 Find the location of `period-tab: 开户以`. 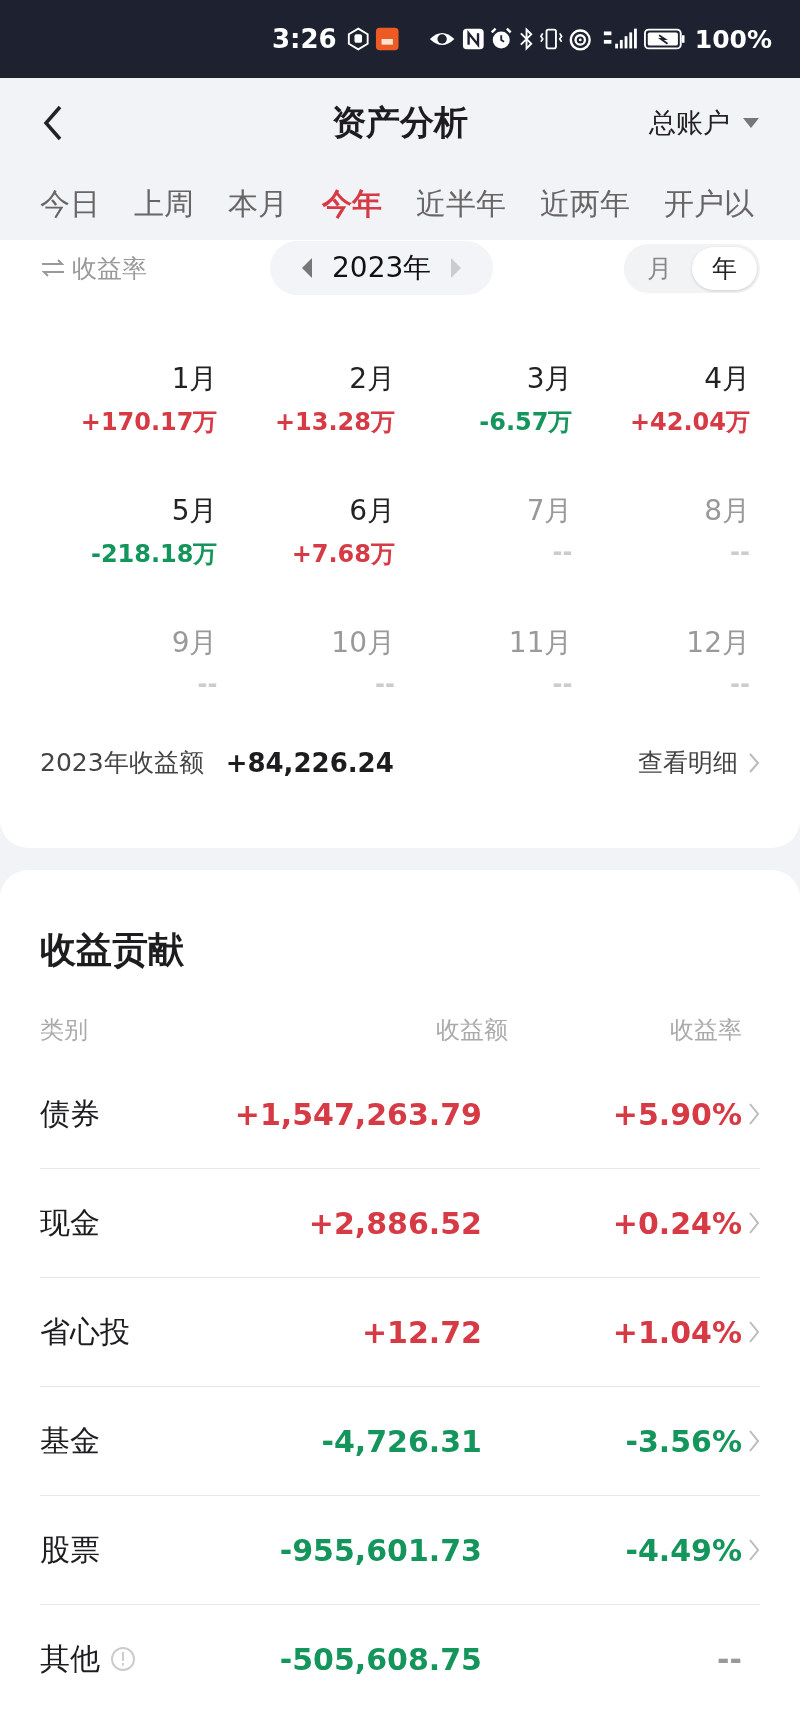

period-tab: 开户以 is located at coordinates (709, 204).